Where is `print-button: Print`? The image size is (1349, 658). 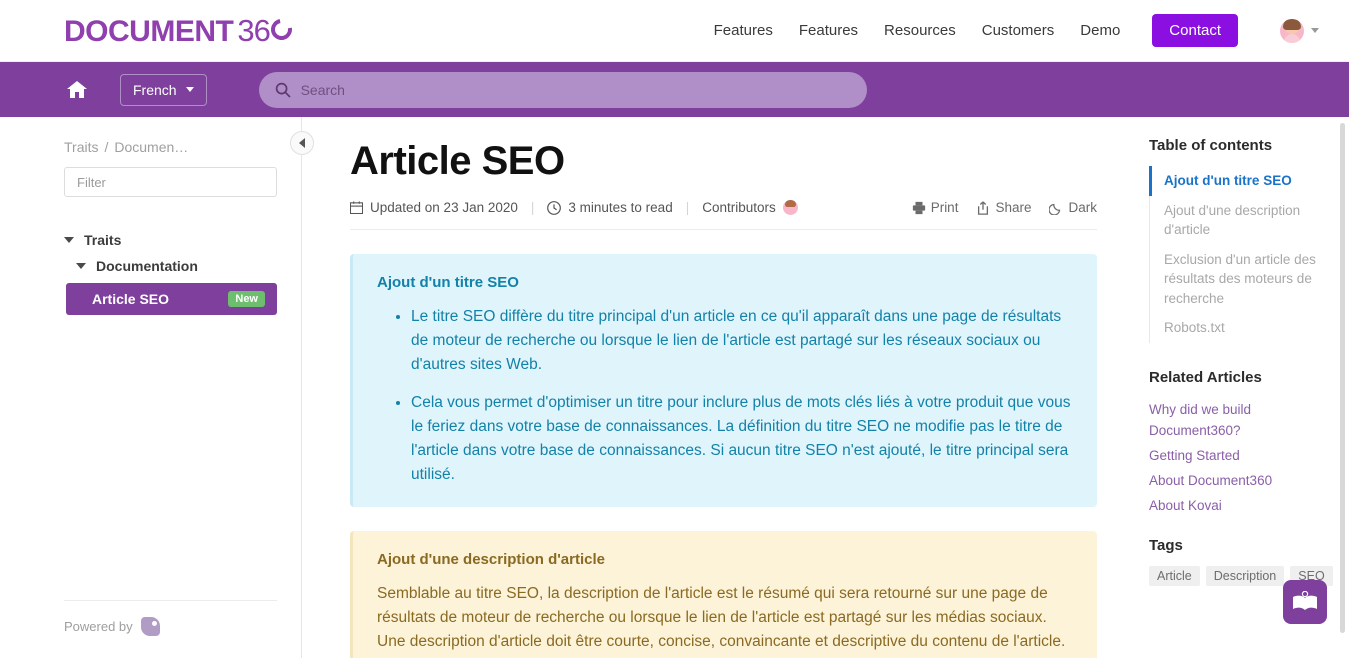
print-button: Print is located at coordinates (935, 207).